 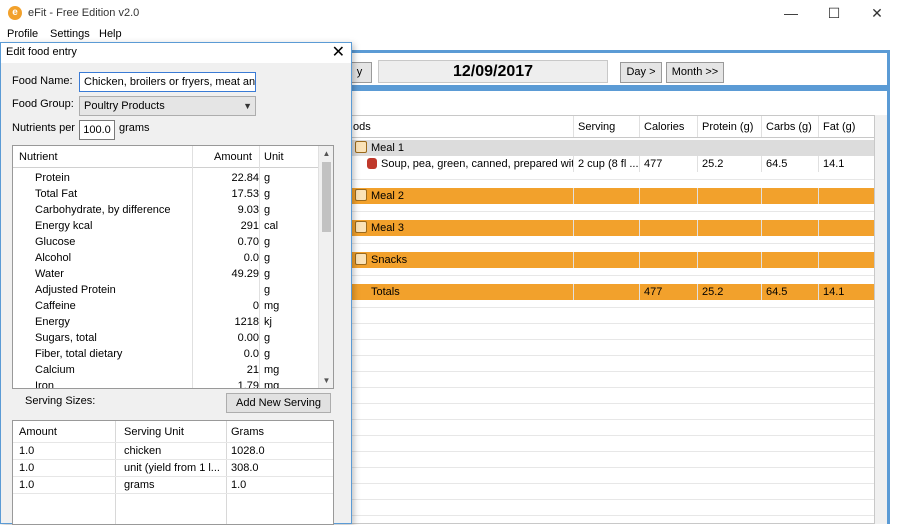 What do you see at coordinates (56, 194) in the screenshot?
I see `nutrient-name: Total Fat` at bounding box center [56, 194].